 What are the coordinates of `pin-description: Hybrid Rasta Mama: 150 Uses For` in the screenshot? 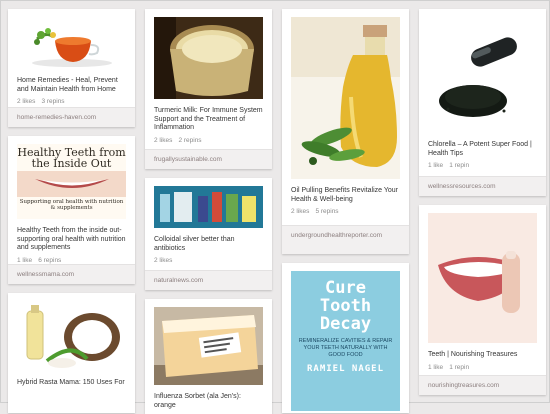 It's located at (71, 382).